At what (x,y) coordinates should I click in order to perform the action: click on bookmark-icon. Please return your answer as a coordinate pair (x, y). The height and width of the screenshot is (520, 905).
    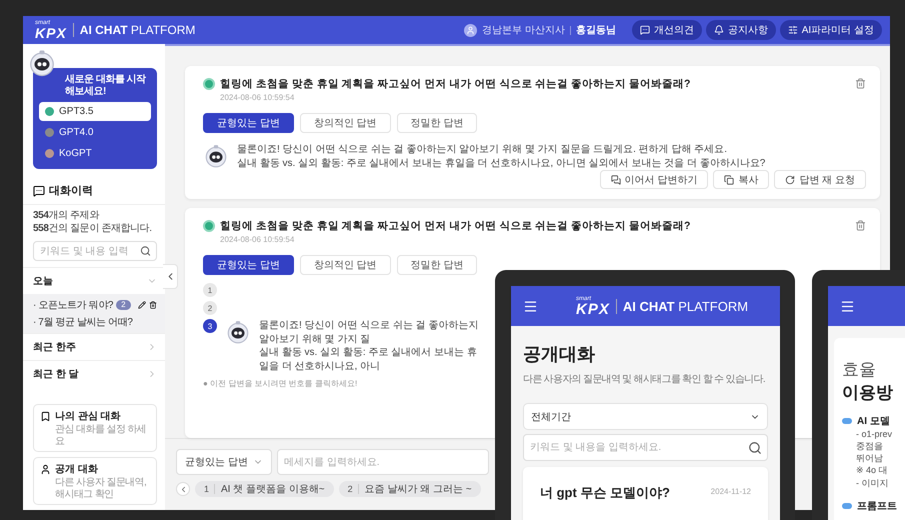
    Looking at the image, I should click on (45, 416).